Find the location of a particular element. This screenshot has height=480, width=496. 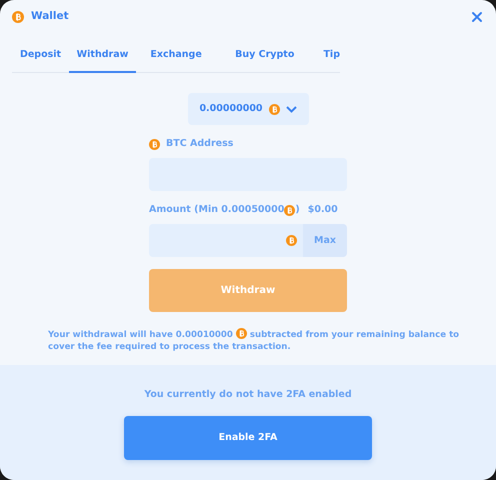

close-button is located at coordinates (477, 17).